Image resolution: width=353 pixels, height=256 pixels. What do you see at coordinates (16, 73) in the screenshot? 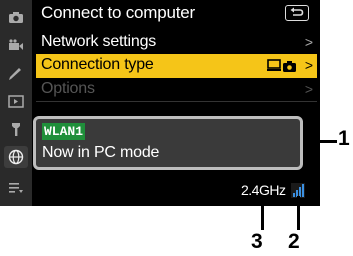
I see `pencil-icon` at bounding box center [16, 73].